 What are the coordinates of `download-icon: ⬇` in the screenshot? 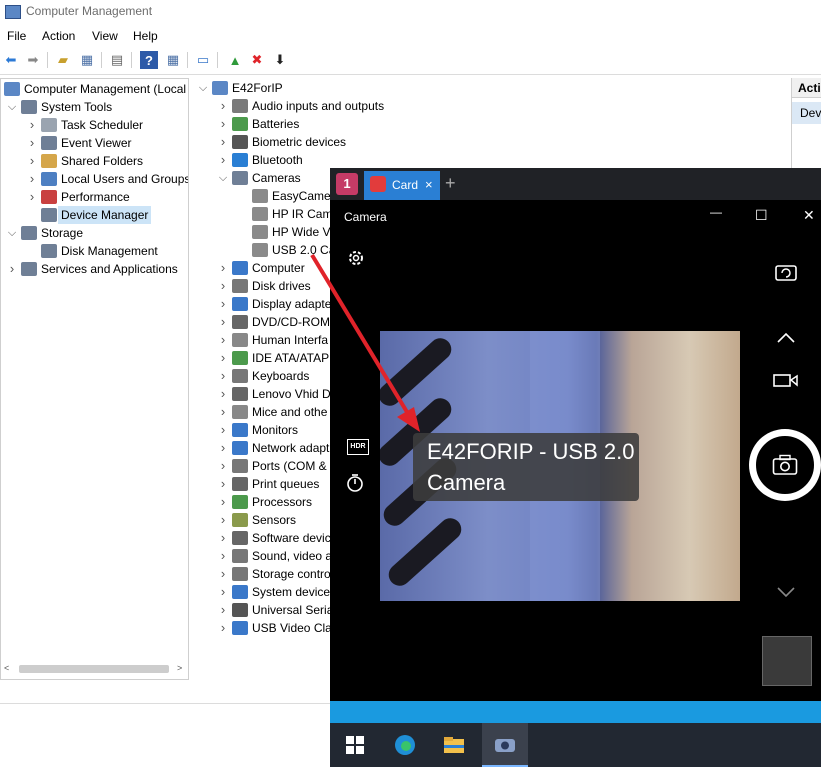 It's located at (280, 60).